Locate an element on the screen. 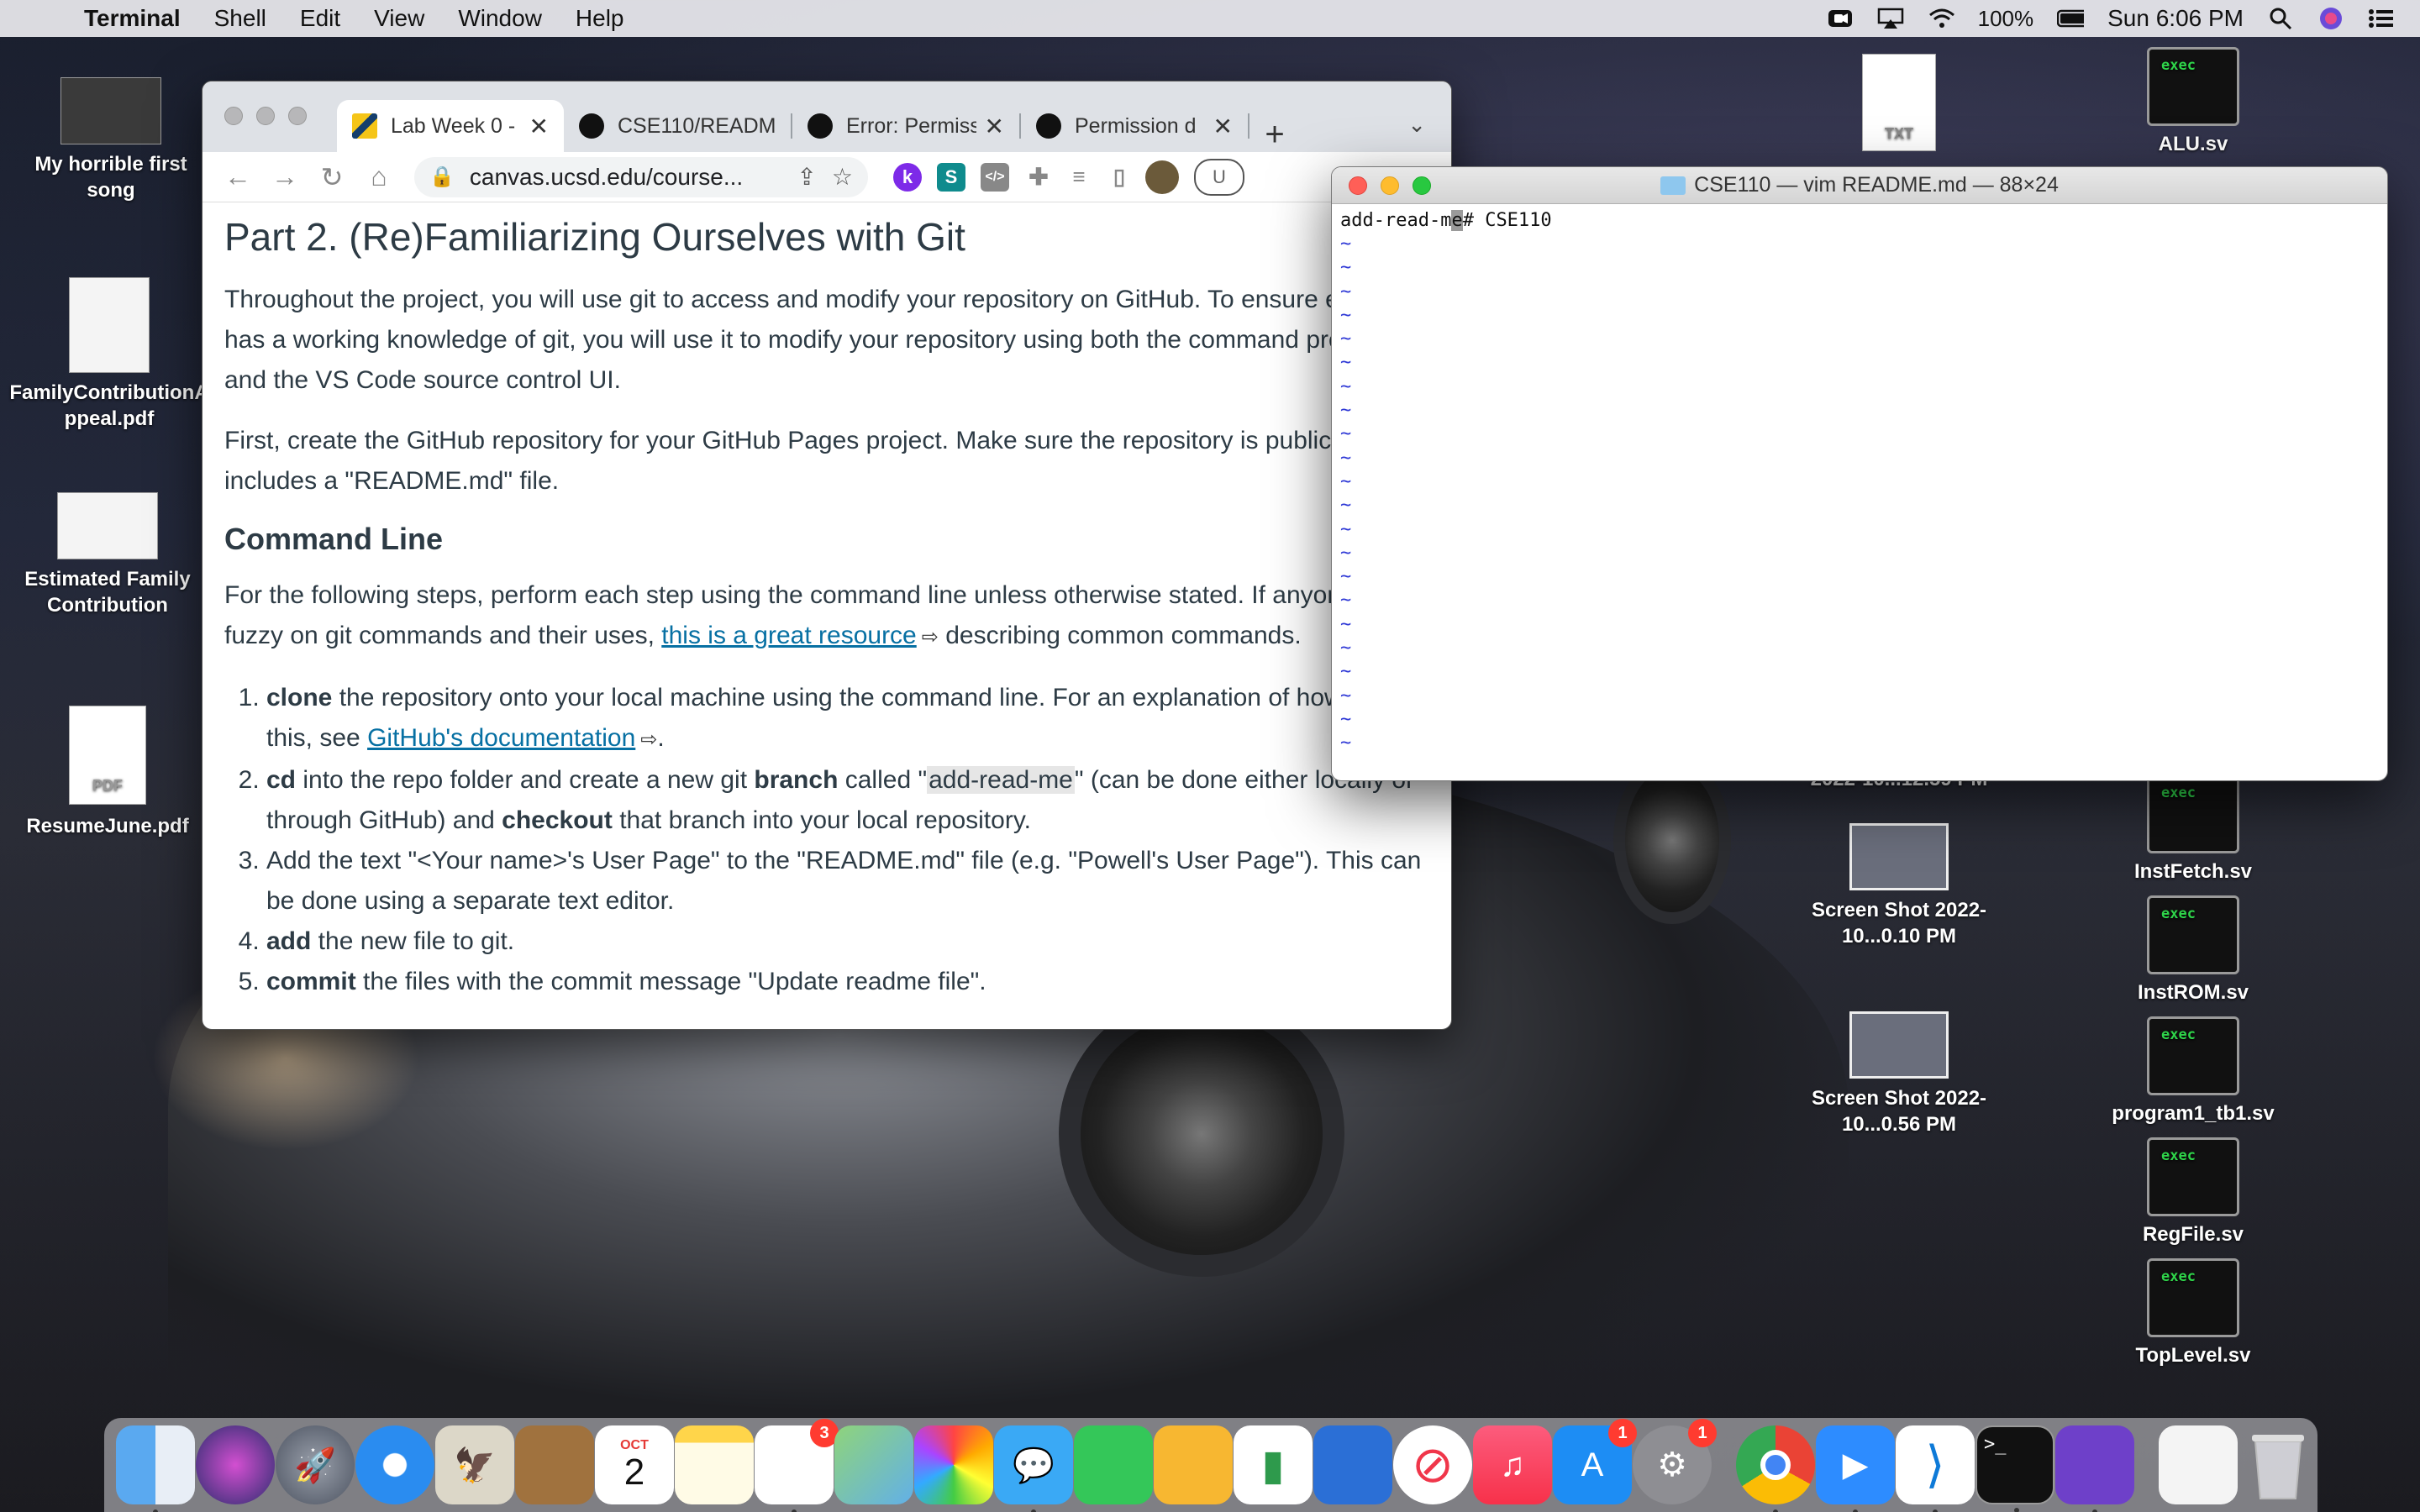 The width and height of the screenshot is (2420, 1512). tab-permission-denied: Permission d ✕ is located at coordinates (1134, 126).